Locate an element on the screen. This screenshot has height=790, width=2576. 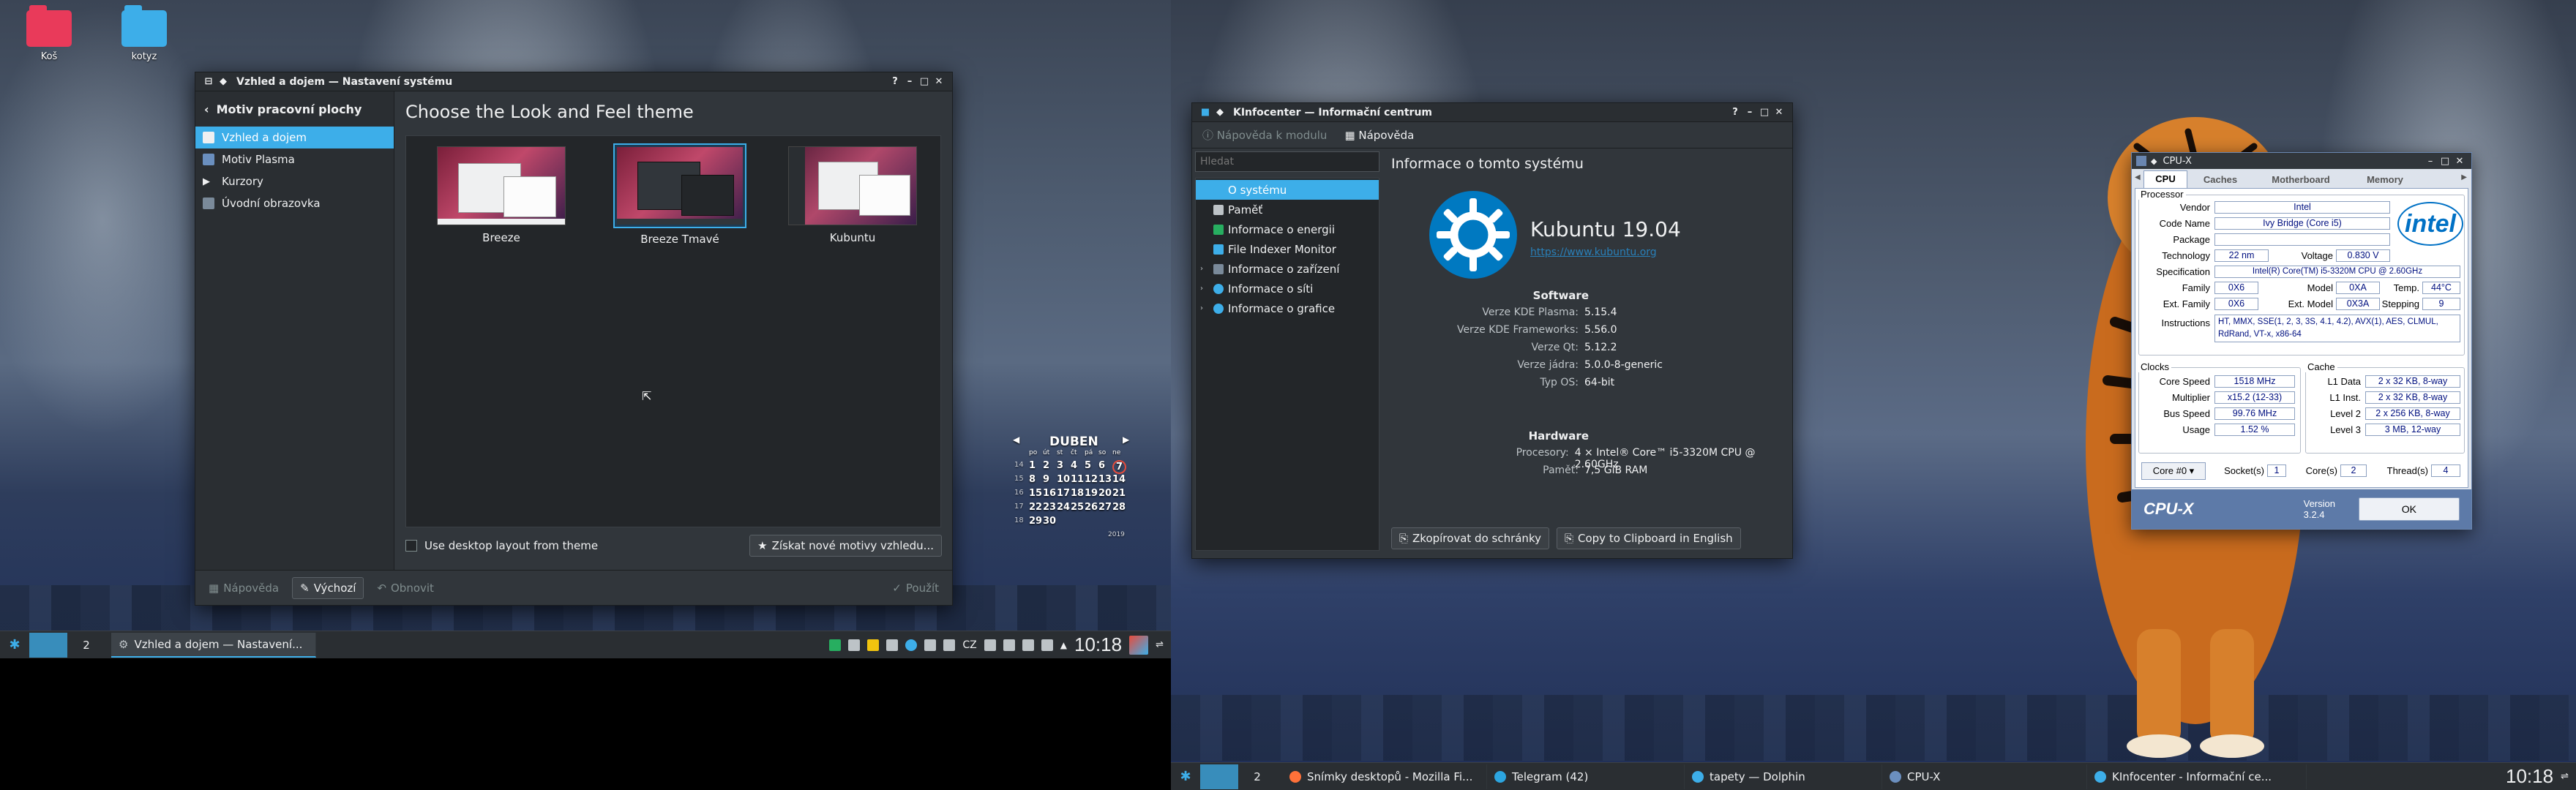
tray-expand-icon: ▲ is located at coordinates (1063, 645).